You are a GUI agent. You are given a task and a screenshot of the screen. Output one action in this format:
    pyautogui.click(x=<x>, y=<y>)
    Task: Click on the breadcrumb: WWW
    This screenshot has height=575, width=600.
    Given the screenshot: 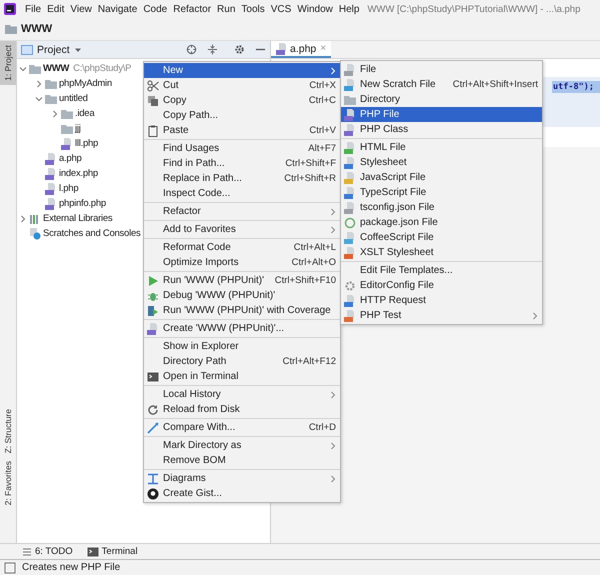 What is the action you would take?
    pyautogui.click(x=36, y=29)
    